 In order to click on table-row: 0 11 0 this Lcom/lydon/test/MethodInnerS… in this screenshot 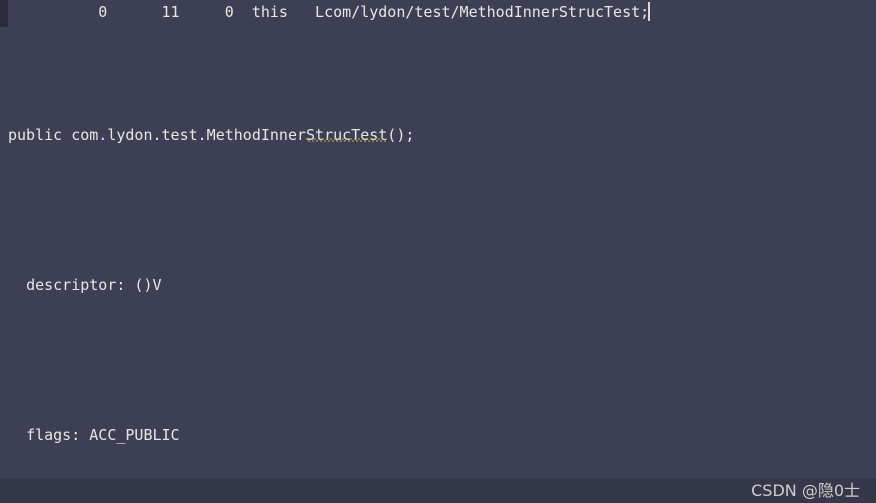, I will do `click(438, 12)`.